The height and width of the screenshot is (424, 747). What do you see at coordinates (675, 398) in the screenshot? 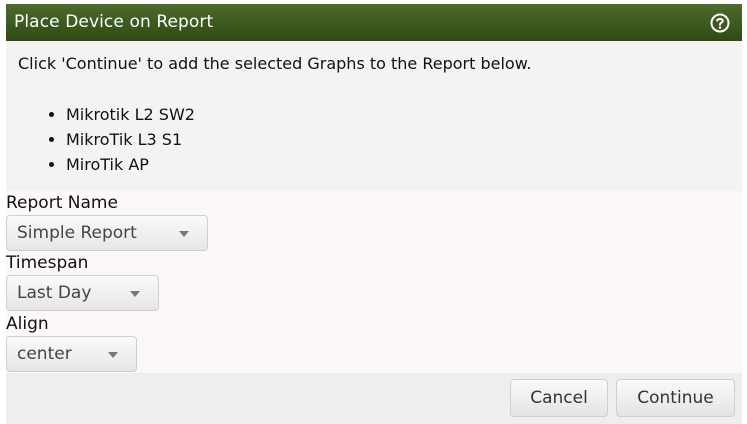
I see `continue-button: Continue` at bounding box center [675, 398].